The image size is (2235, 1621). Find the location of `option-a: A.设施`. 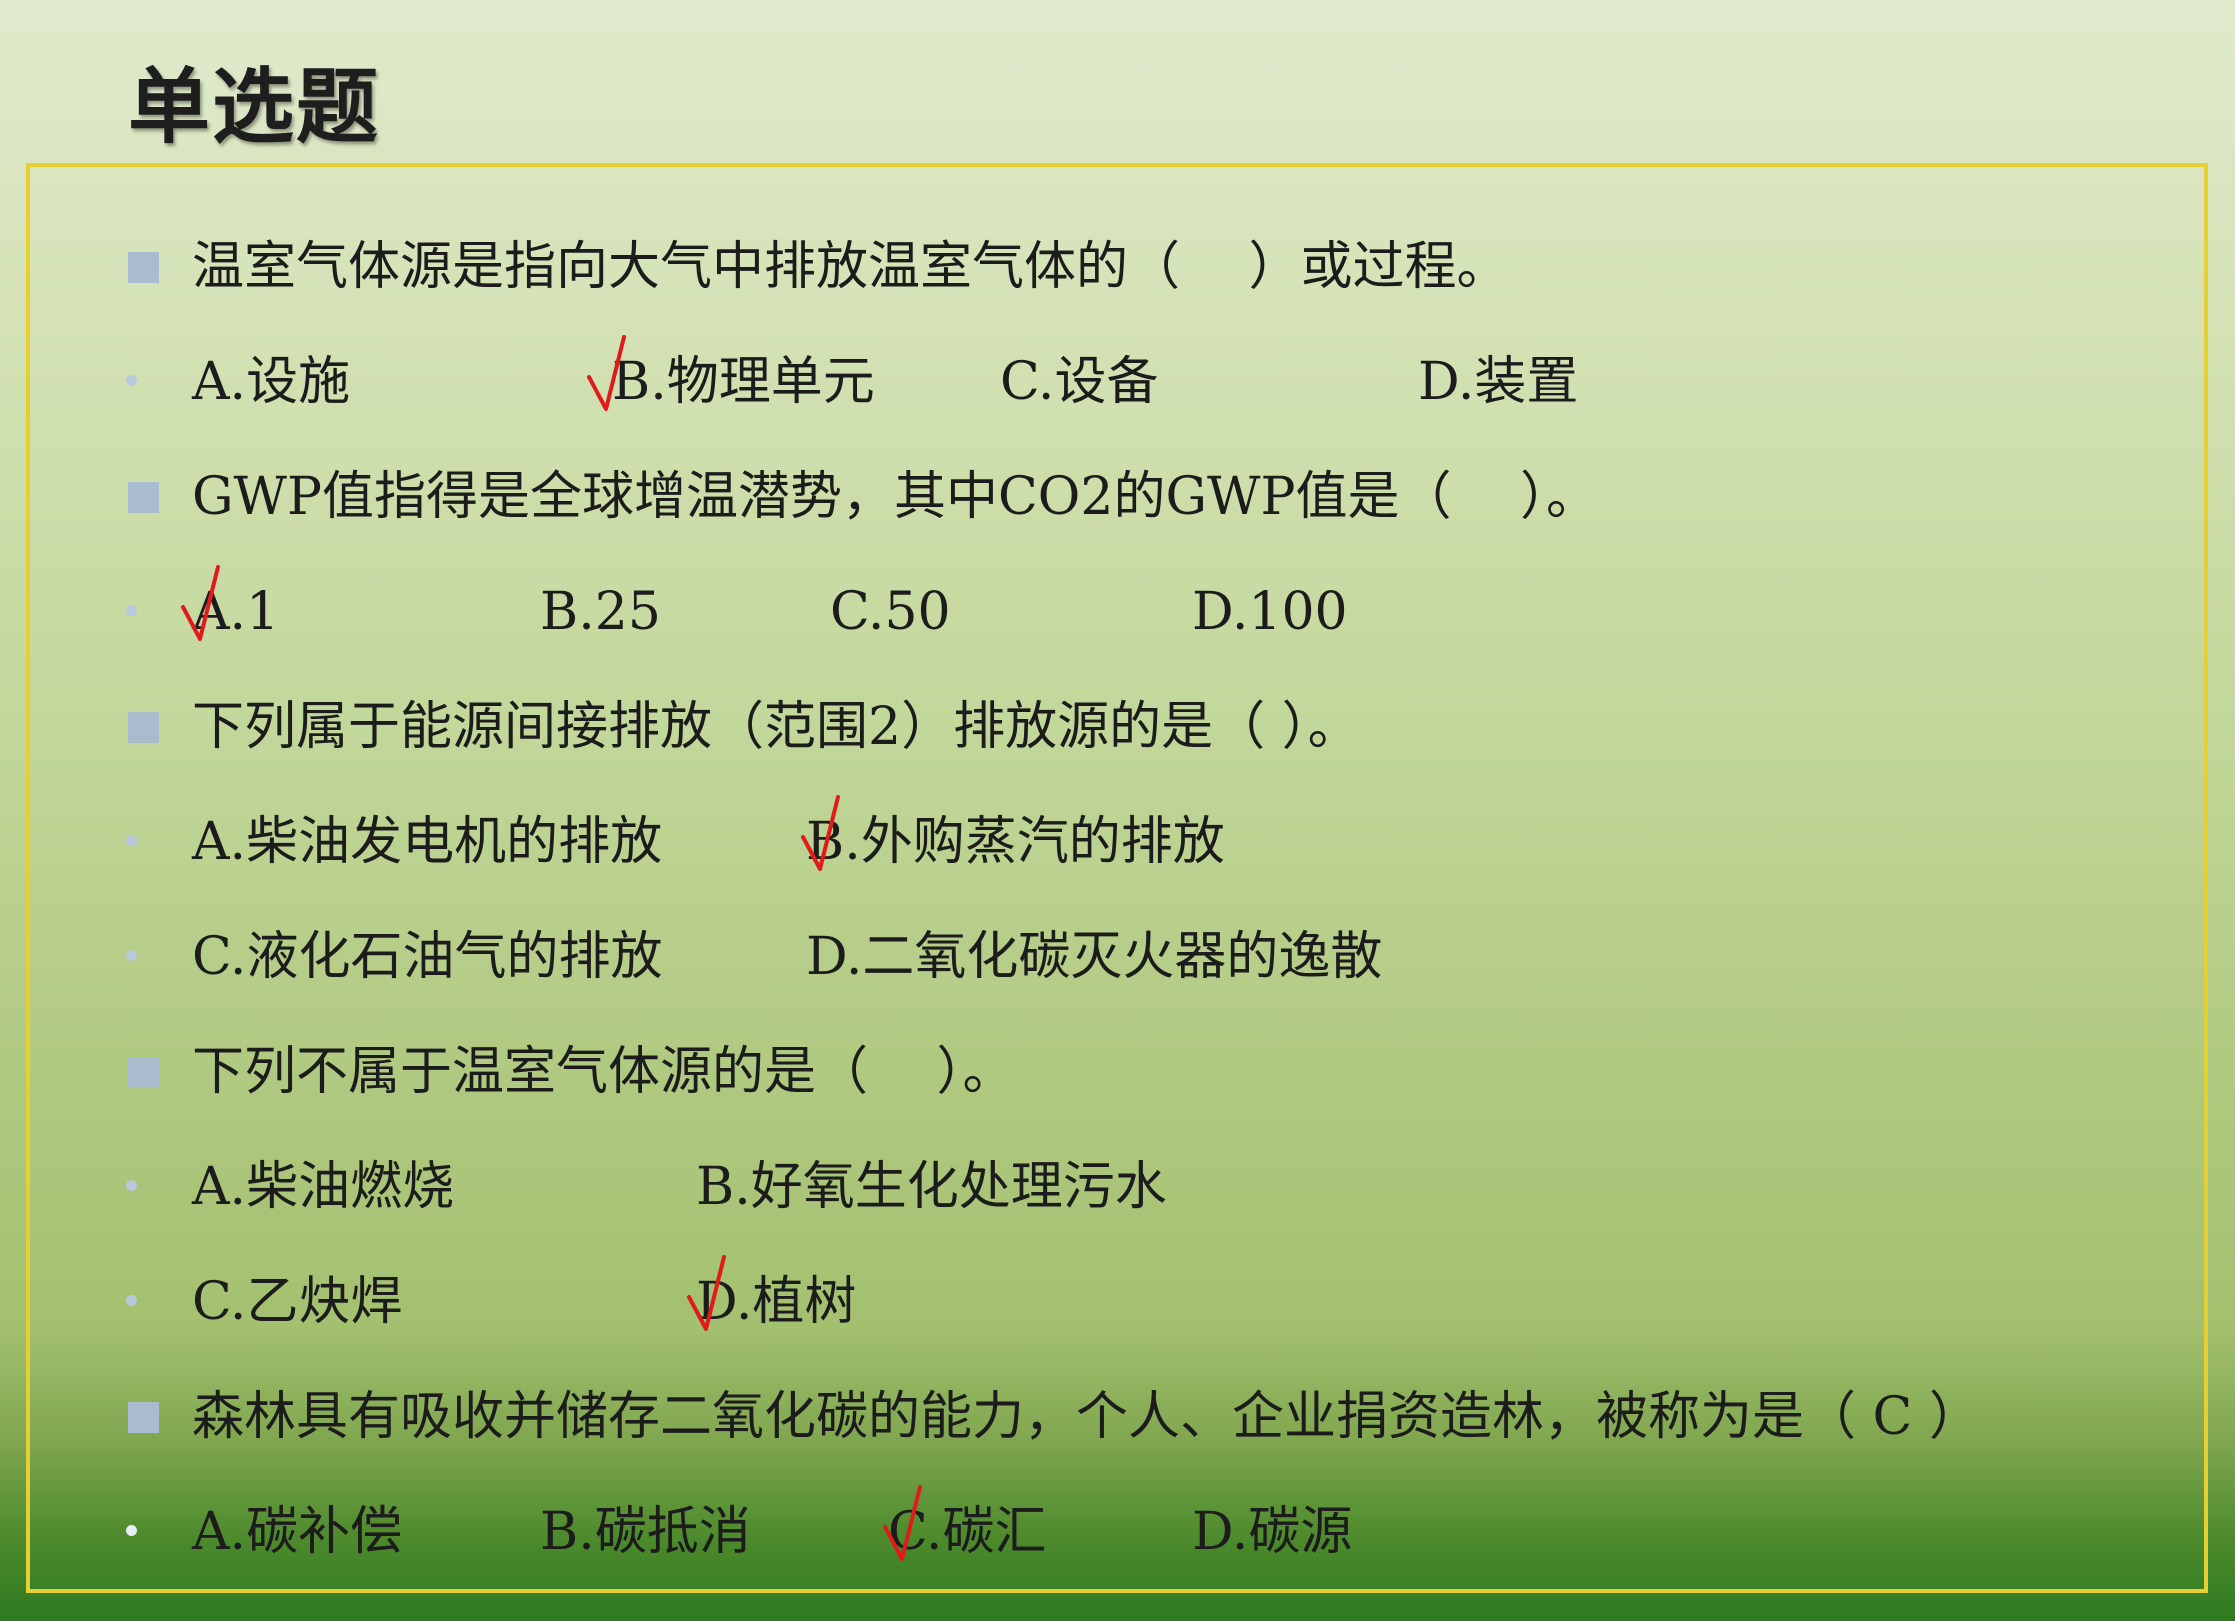

option-a: A.设施 is located at coordinates (271, 382).